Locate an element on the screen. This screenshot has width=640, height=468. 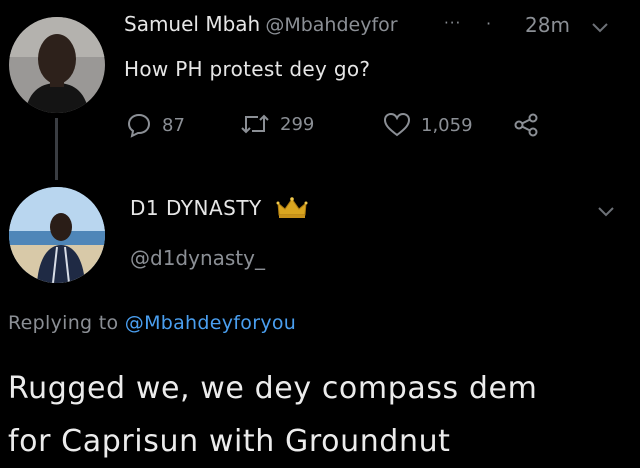
thread-connector is located at coordinates (56, 149).